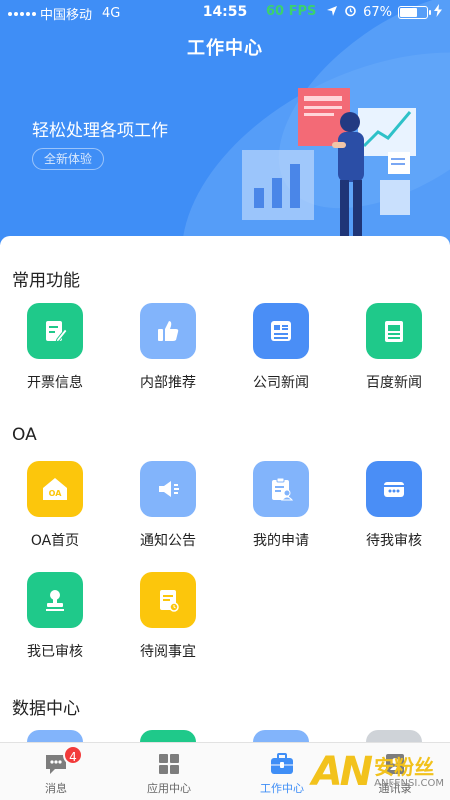  Describe the element at coordinates (46, 709) in the screenshot. I see `section-title-data: 数据中心` at that location.